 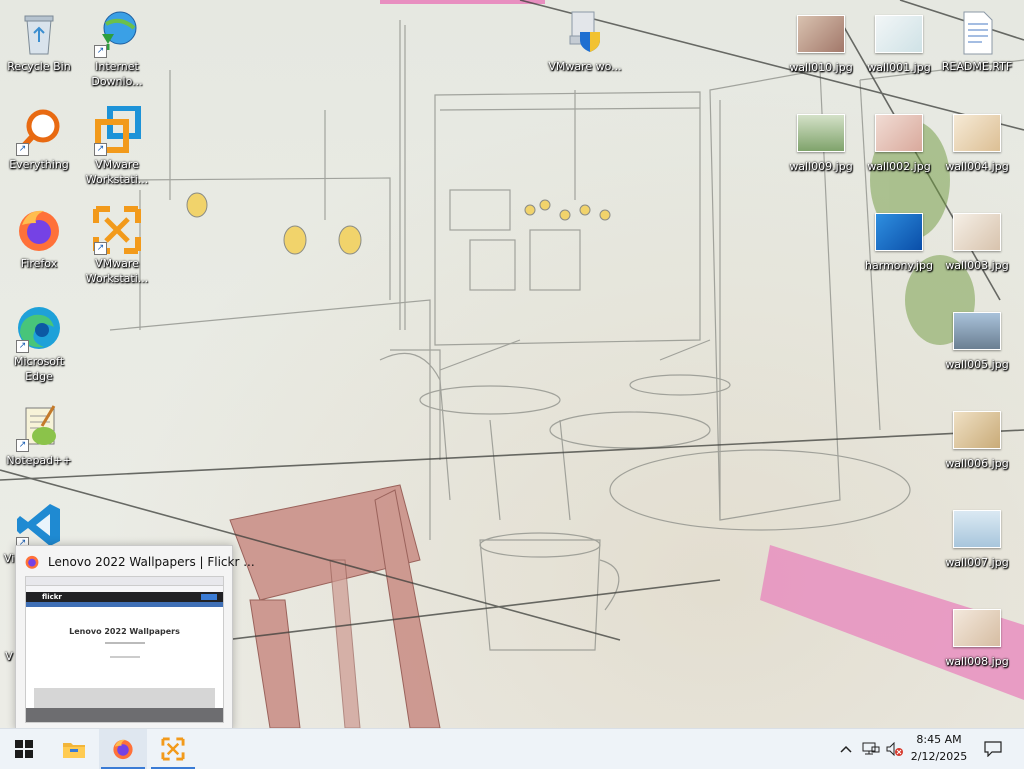 What do you see at coordinates (39, 369) in the screenshot?
I see `desktop-icon-label: Microsoft Edge` at bounding box center [39, 369].